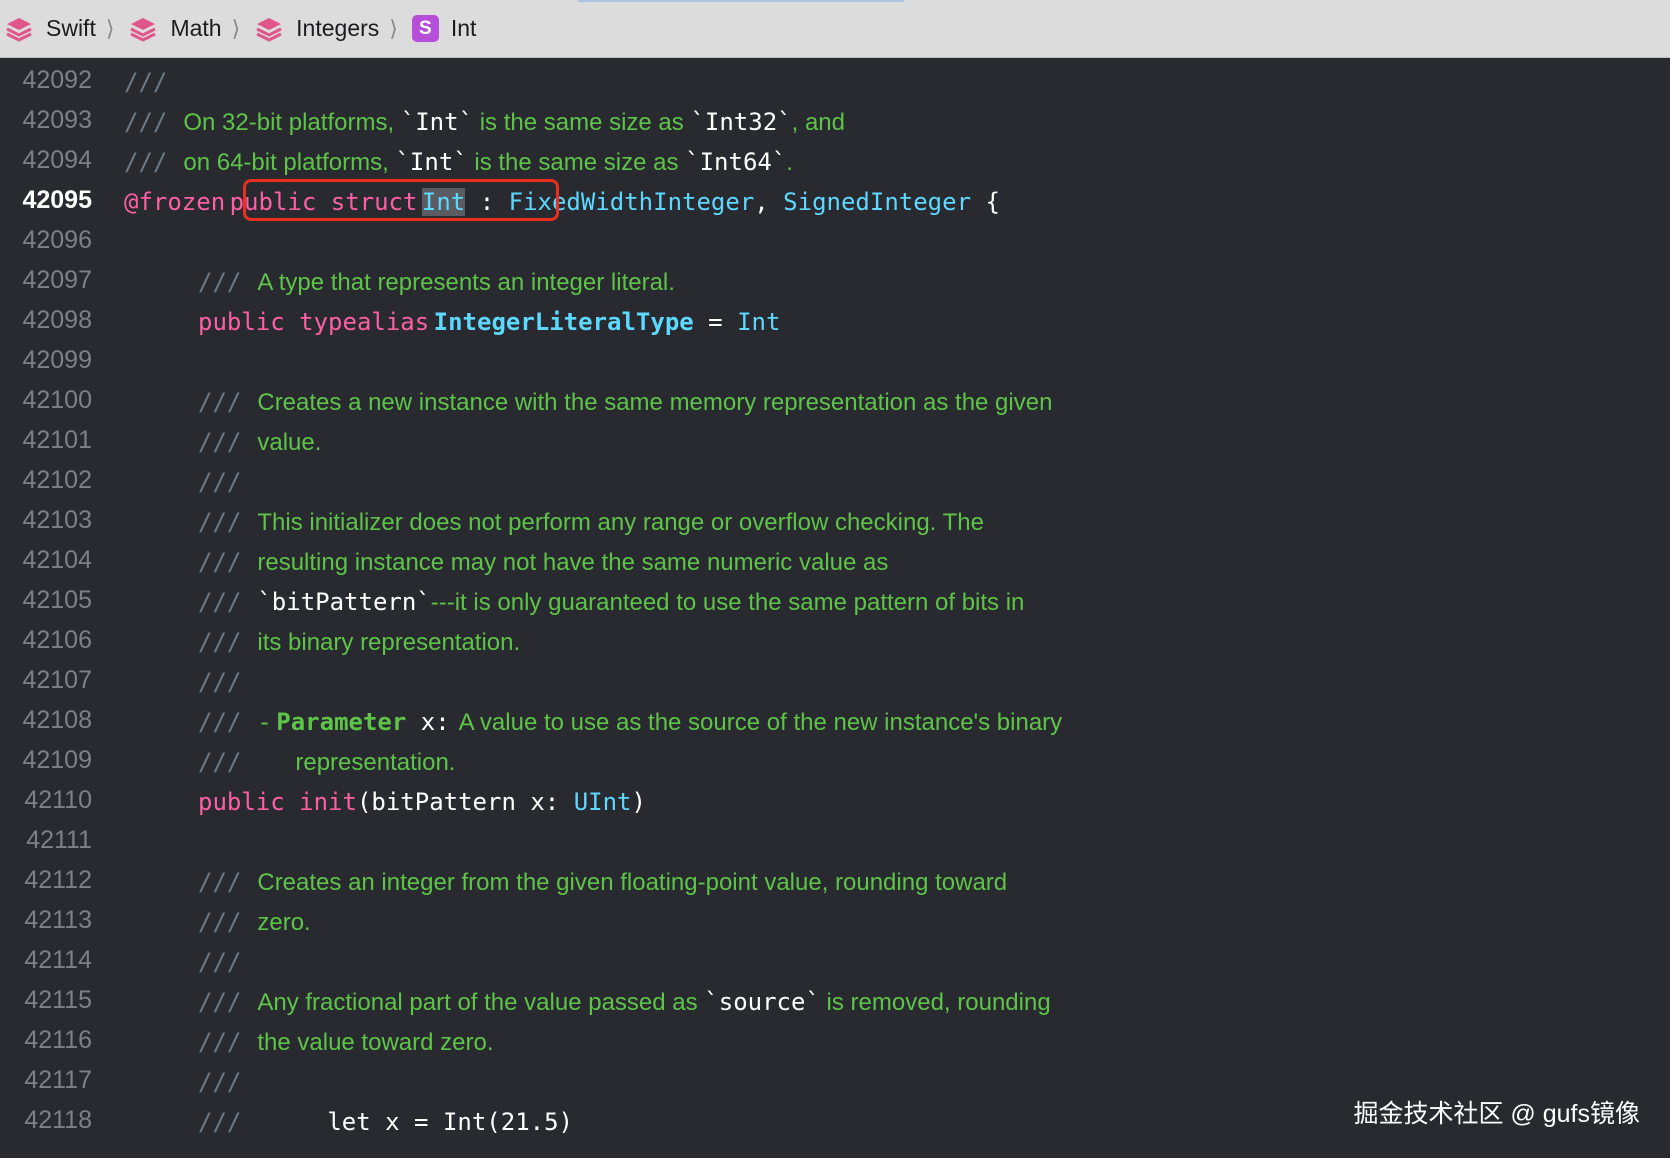 This screenshot has width=1670, height=1158. What do you see at coordinates (835, 762) in the screenshot?
I see `code-line: 42109 /// representation.` at bounding box center [835, 762].